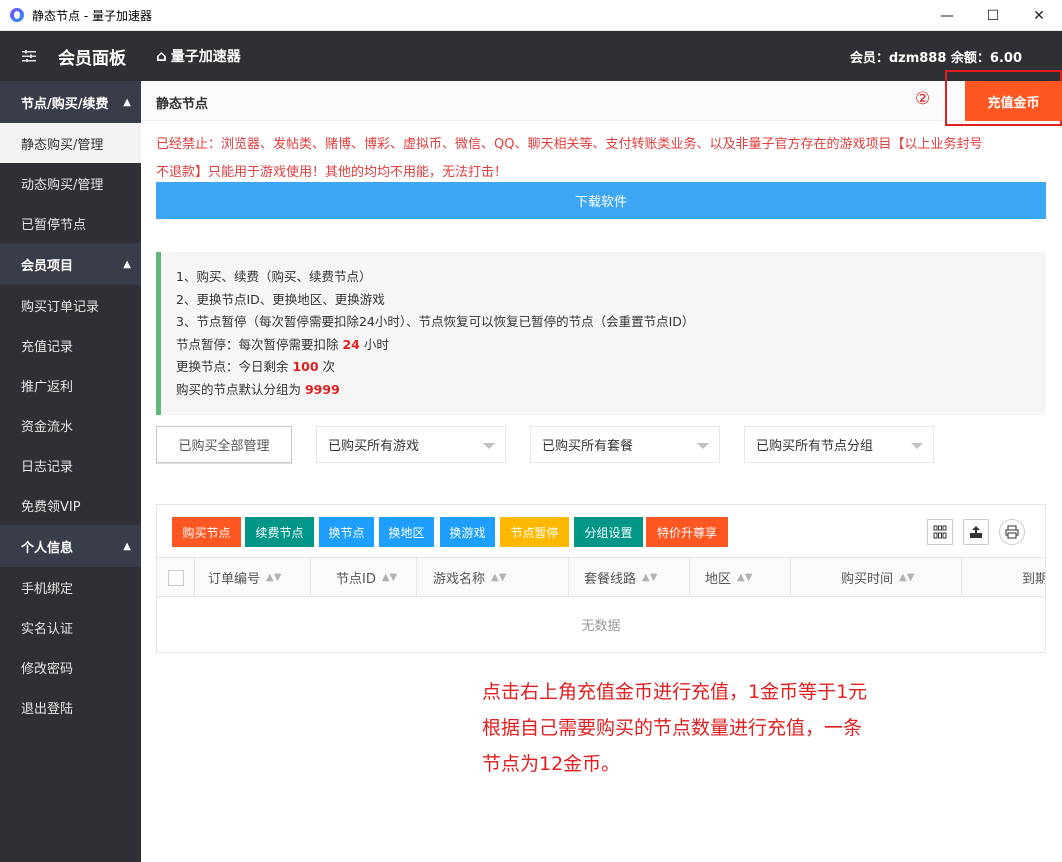 The image size is (1062, 862). I want to click on columns-filter-icon, so click(940, 532).